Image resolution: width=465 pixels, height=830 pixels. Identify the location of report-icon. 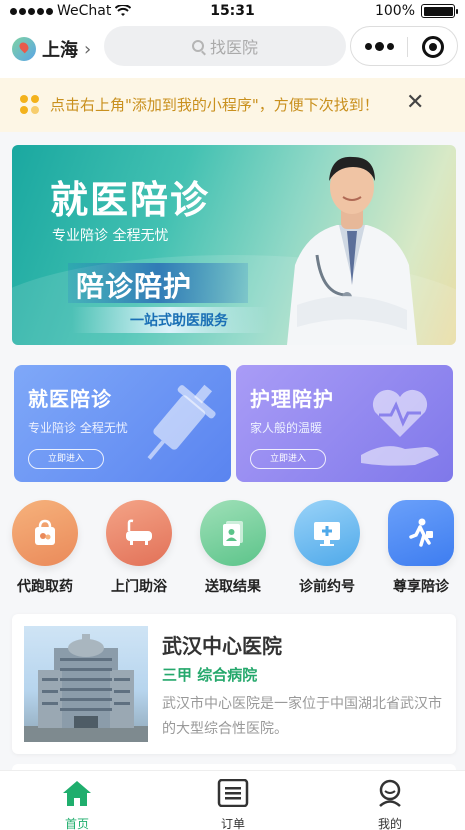
(233, 533).